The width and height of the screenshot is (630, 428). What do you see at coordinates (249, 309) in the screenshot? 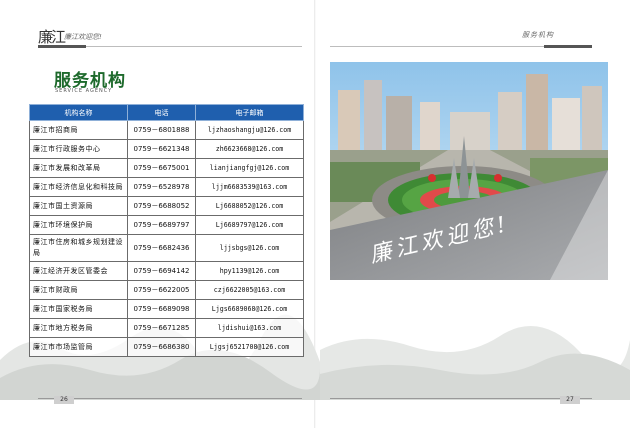
I see `email-cell: Ljgs6689068@126.com` at bounding box center [249, 309].